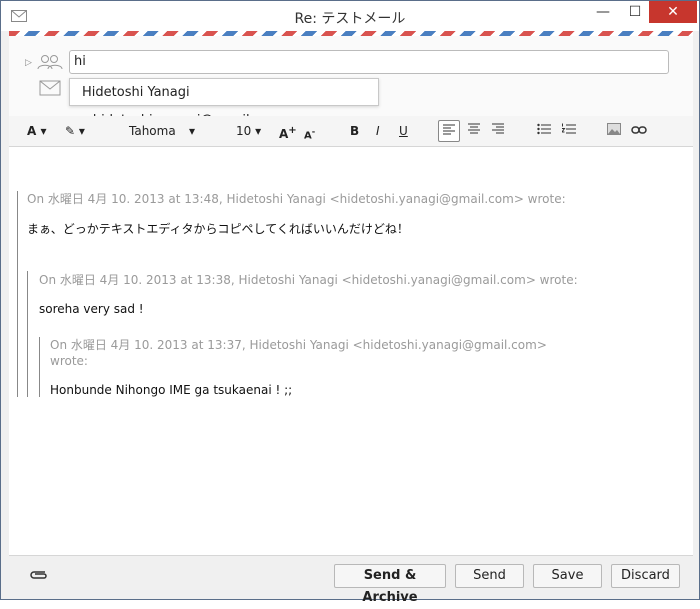 This screenshot has height=609, width=700. I want to click on quote-header-continued: wrote:, so click(69, 361).